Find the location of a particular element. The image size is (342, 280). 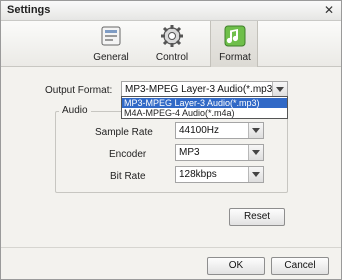

sample-rate-select: 44100Hz is located at coordinates (219, 130).